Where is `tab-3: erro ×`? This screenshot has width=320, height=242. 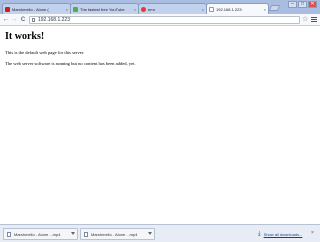
tab-3: erro × is located at coordinates (172, 8).